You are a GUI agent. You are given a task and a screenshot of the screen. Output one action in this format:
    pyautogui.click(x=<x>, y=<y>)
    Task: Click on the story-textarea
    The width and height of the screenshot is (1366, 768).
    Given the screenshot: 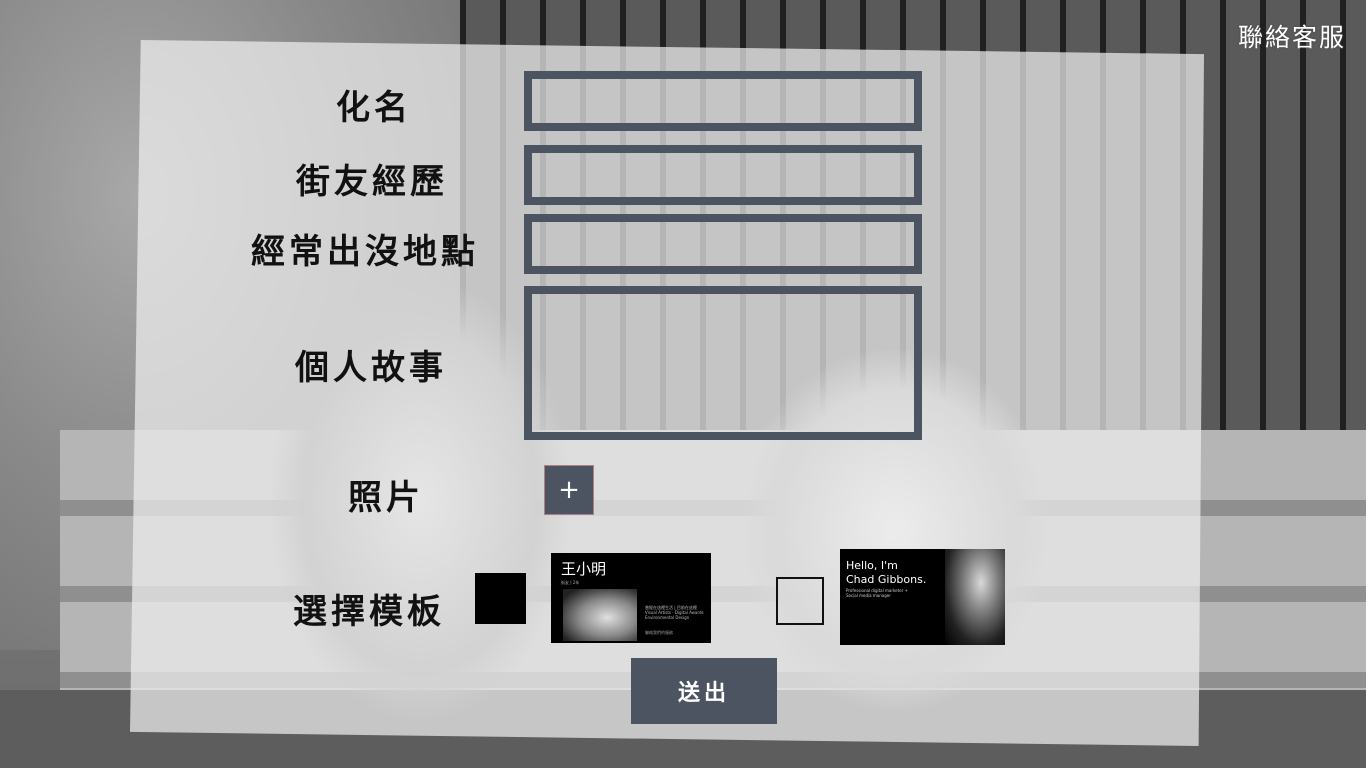 What is the action you would take?
    pyautogui.click(x=723, y=363)
    